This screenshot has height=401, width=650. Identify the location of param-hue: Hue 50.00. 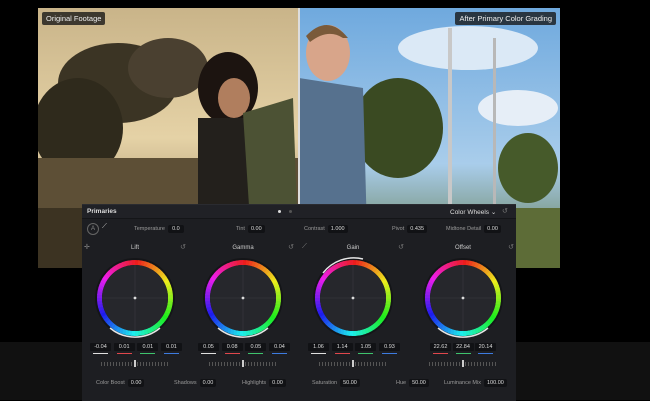
(412, 383).